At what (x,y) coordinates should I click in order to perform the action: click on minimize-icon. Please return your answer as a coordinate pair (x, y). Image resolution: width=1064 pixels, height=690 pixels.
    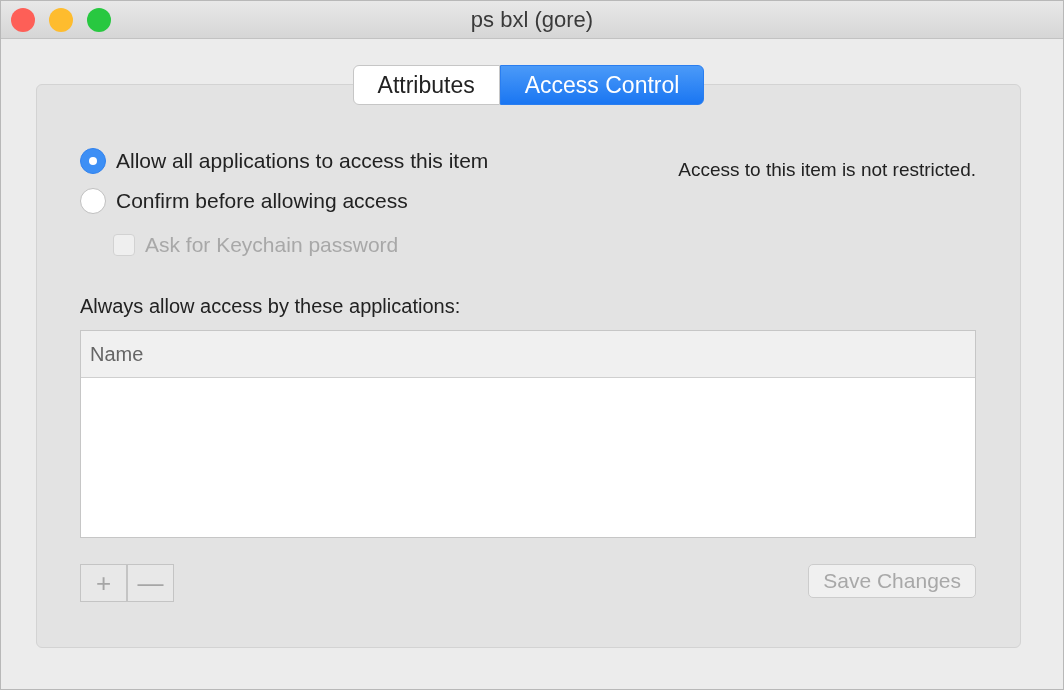
    Looking at the image, I should click on (61, 19).